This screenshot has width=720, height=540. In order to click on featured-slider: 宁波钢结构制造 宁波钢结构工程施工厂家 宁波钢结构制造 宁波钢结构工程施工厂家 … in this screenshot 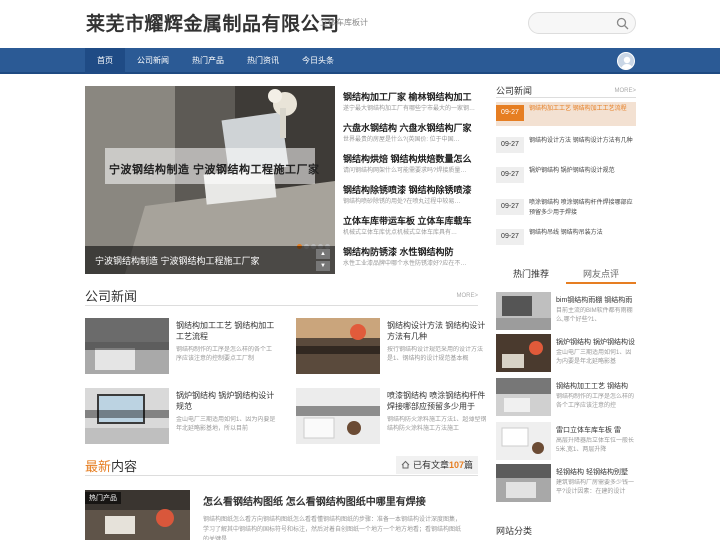, I will do `click(210, 180)`.